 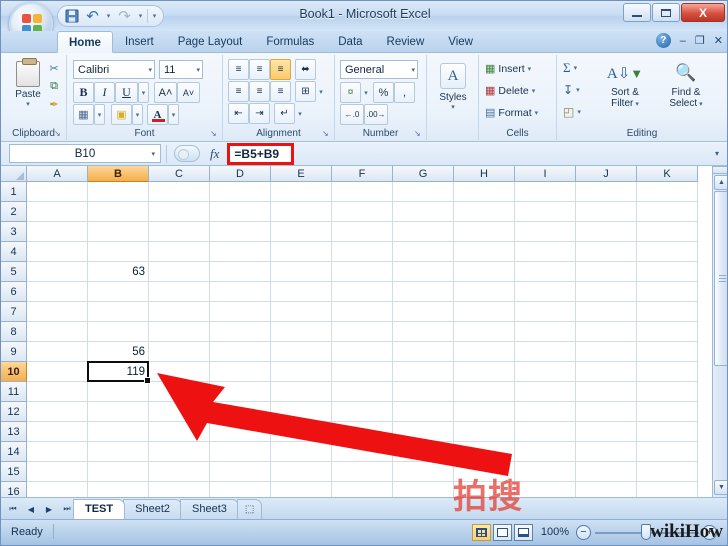 I want to click on column-header-i: I, so click(x=545, y=174).